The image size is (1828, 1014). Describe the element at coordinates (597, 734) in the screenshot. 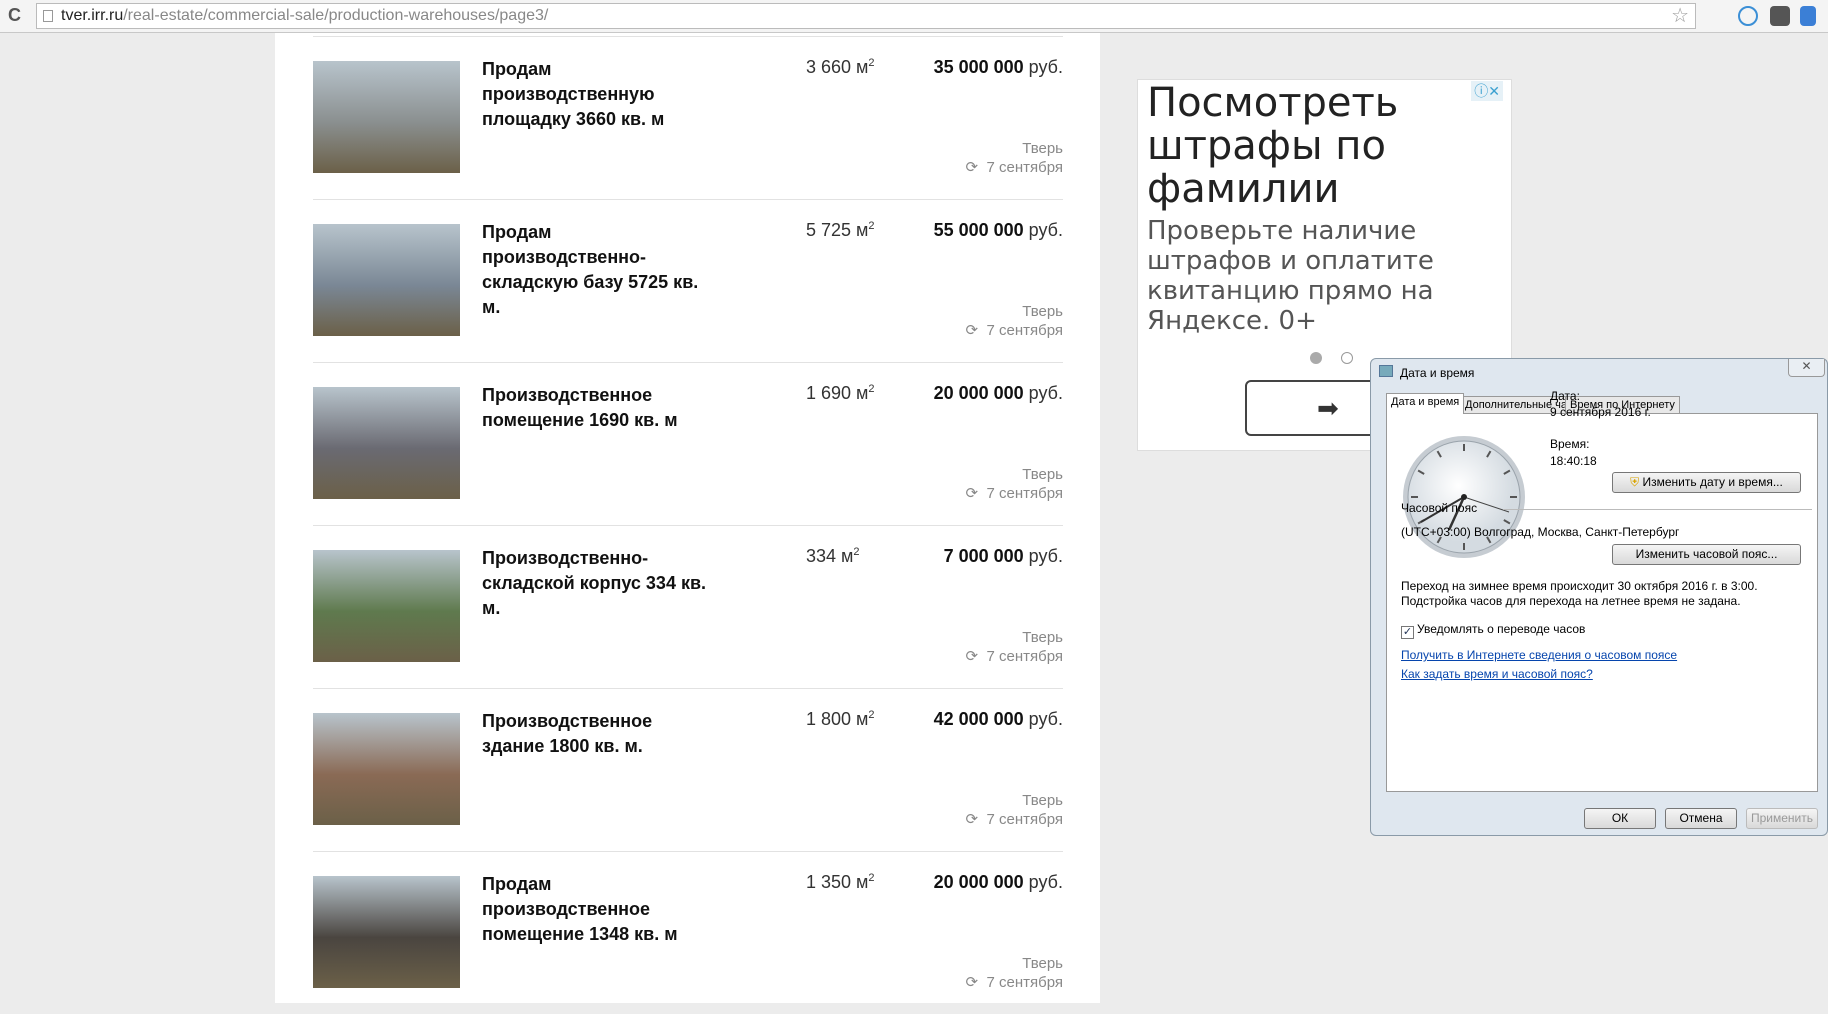

I see `listing-title: Производственное здание 1800 кв. м.` at that location.